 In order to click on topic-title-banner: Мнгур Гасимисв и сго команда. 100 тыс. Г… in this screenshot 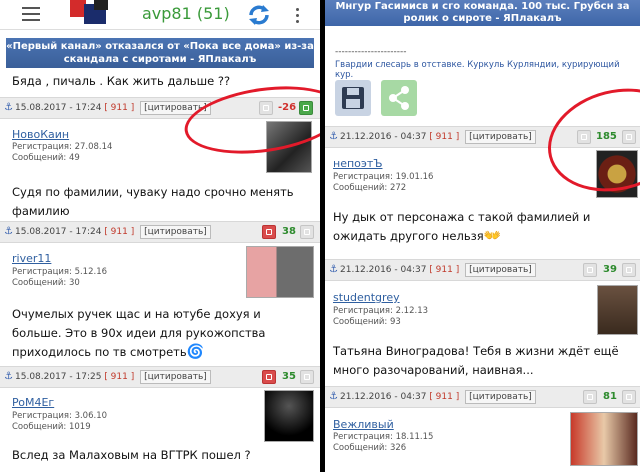, I will do `click(482, 13)`.